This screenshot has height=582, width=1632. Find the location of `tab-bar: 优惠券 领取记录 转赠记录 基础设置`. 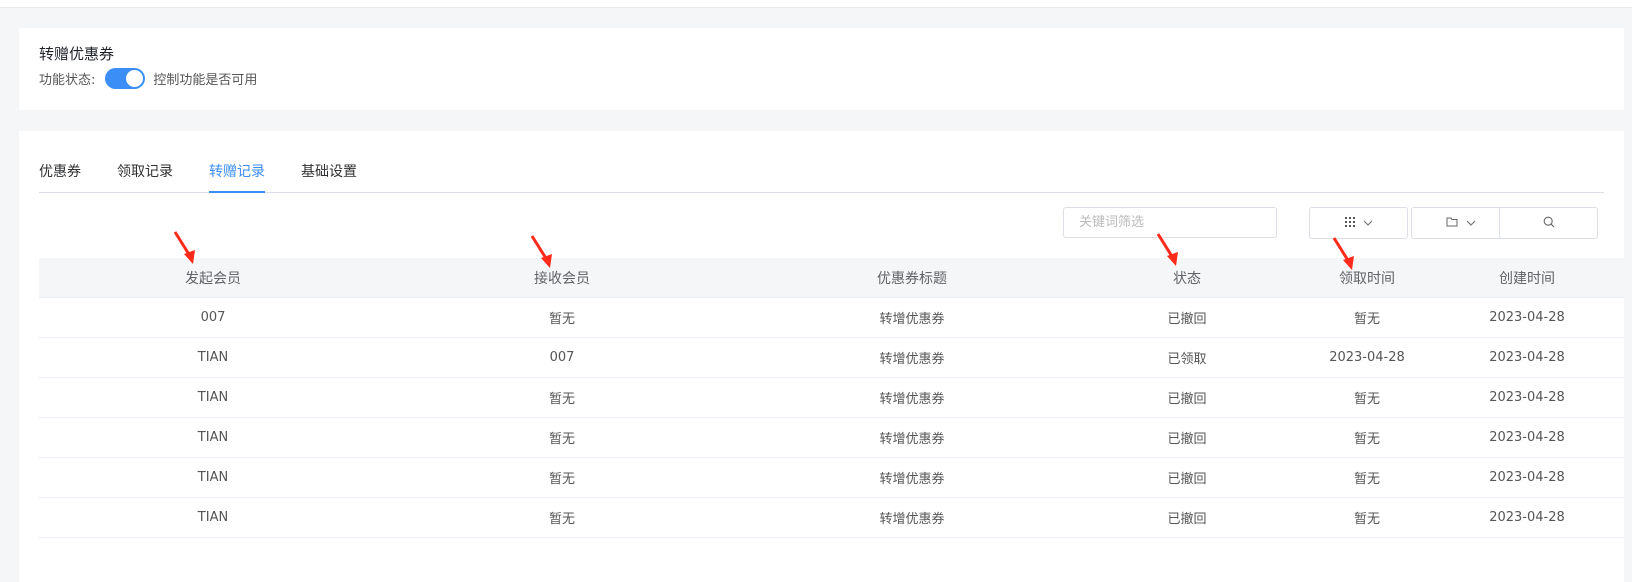

tab-bar: 优惠券 领取记录 转赠记录 基础设置 is located at coordinates (821, 176).